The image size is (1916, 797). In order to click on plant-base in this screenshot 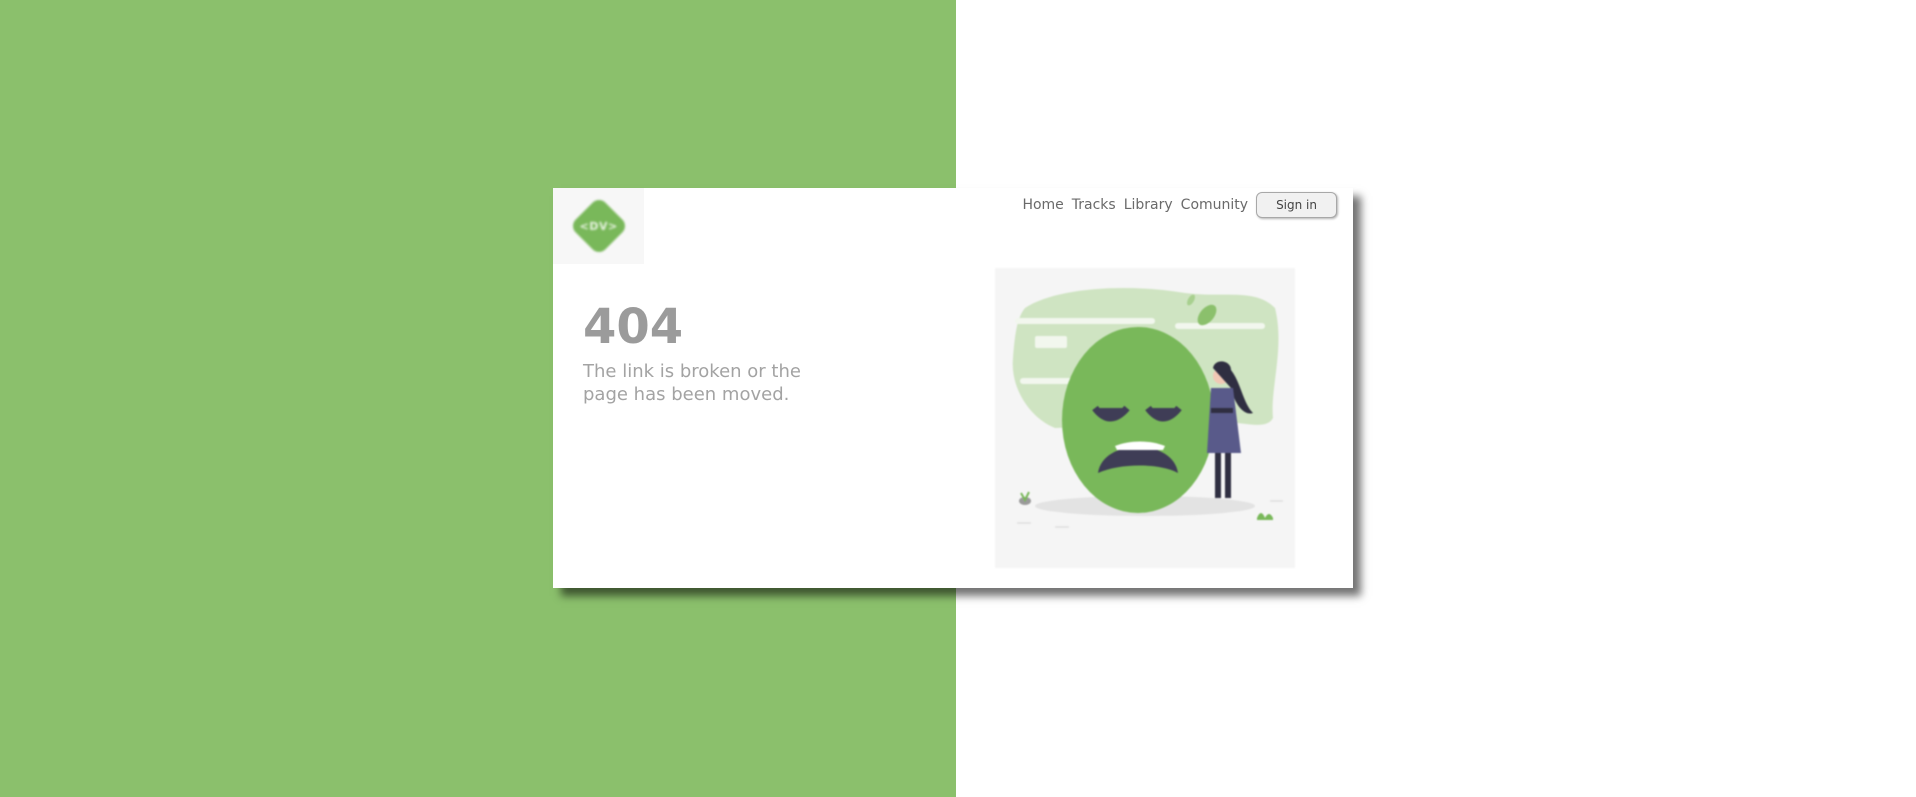, I will do `click(1265, 519)`.